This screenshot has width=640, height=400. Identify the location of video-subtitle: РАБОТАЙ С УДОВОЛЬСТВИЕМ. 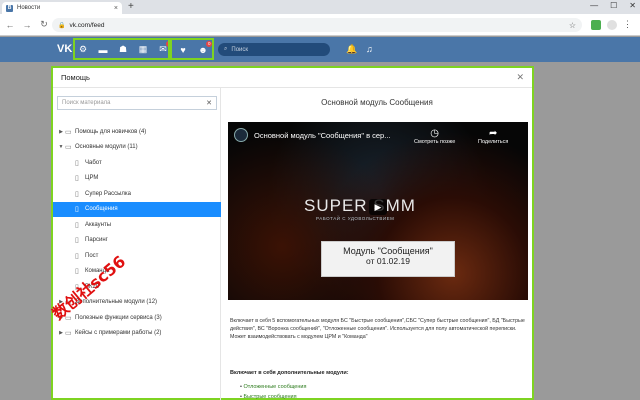
(355, 218).